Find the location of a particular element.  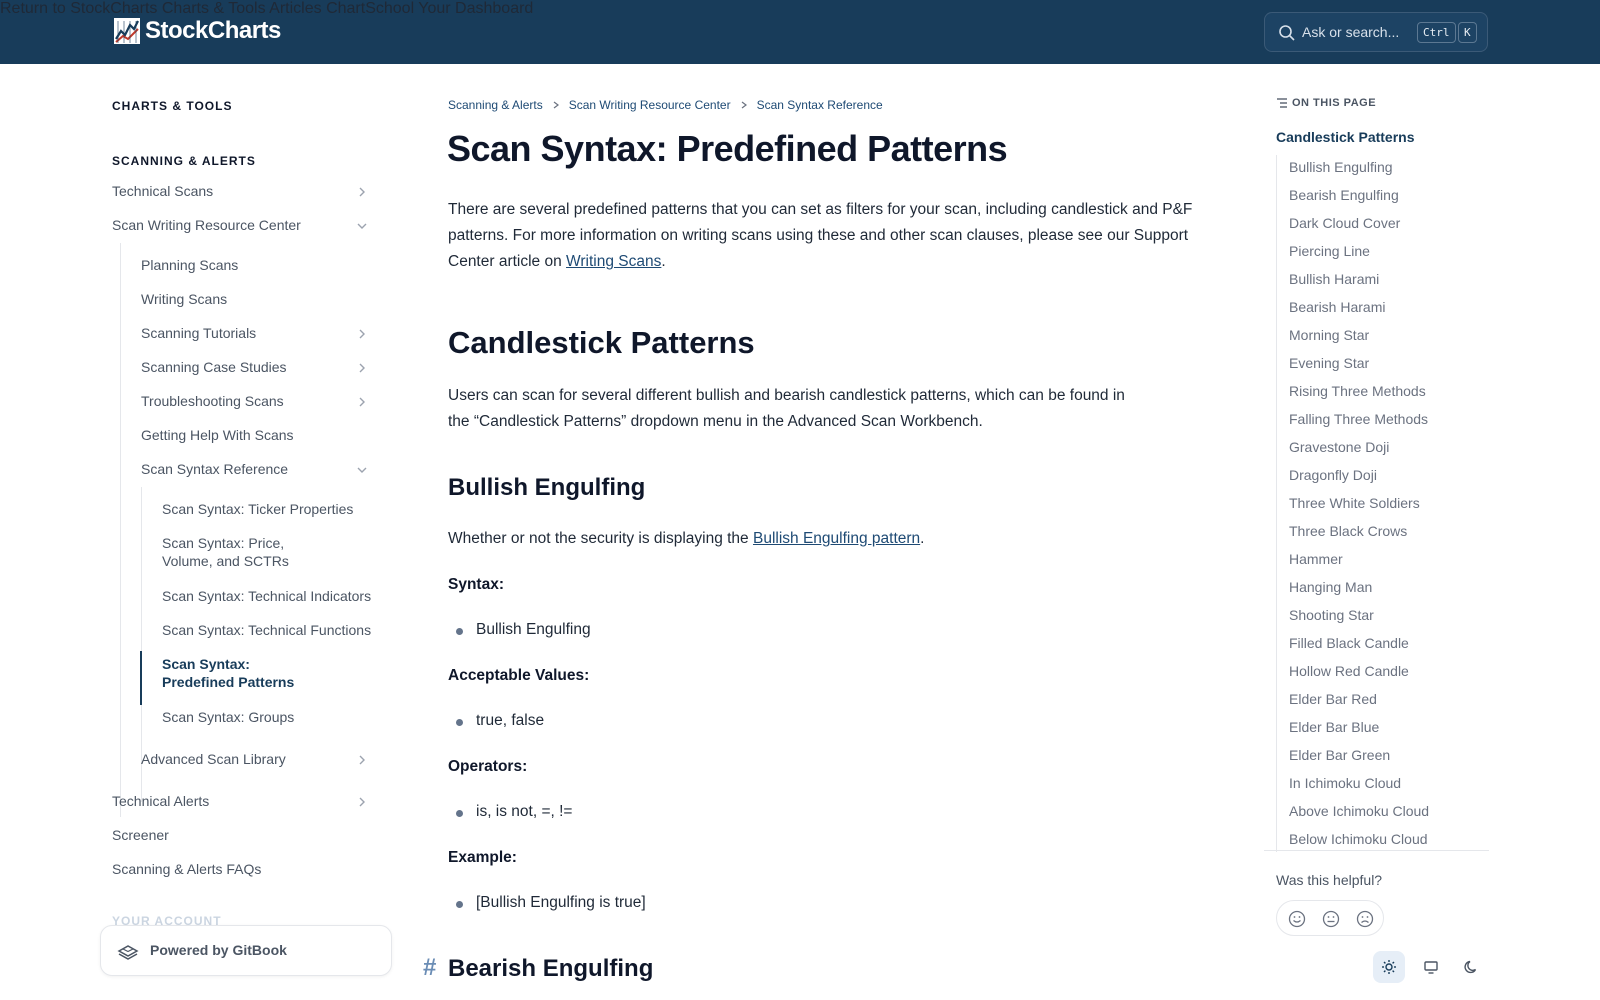

toc-item: Morning Star is located at coordinates (1329, 335).